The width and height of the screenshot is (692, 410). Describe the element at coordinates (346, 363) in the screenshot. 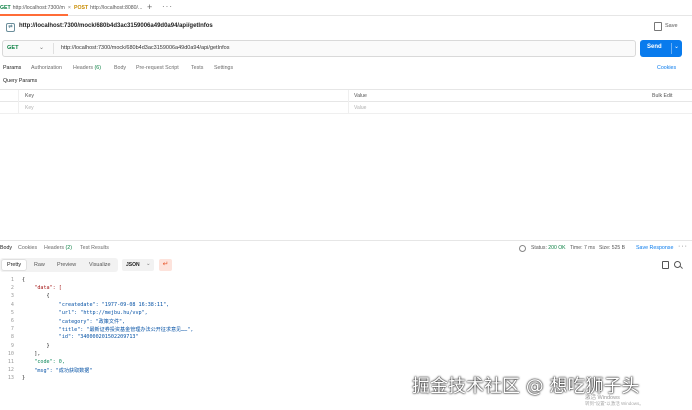

I see `code-line: 11 "code": 0,` at that location.